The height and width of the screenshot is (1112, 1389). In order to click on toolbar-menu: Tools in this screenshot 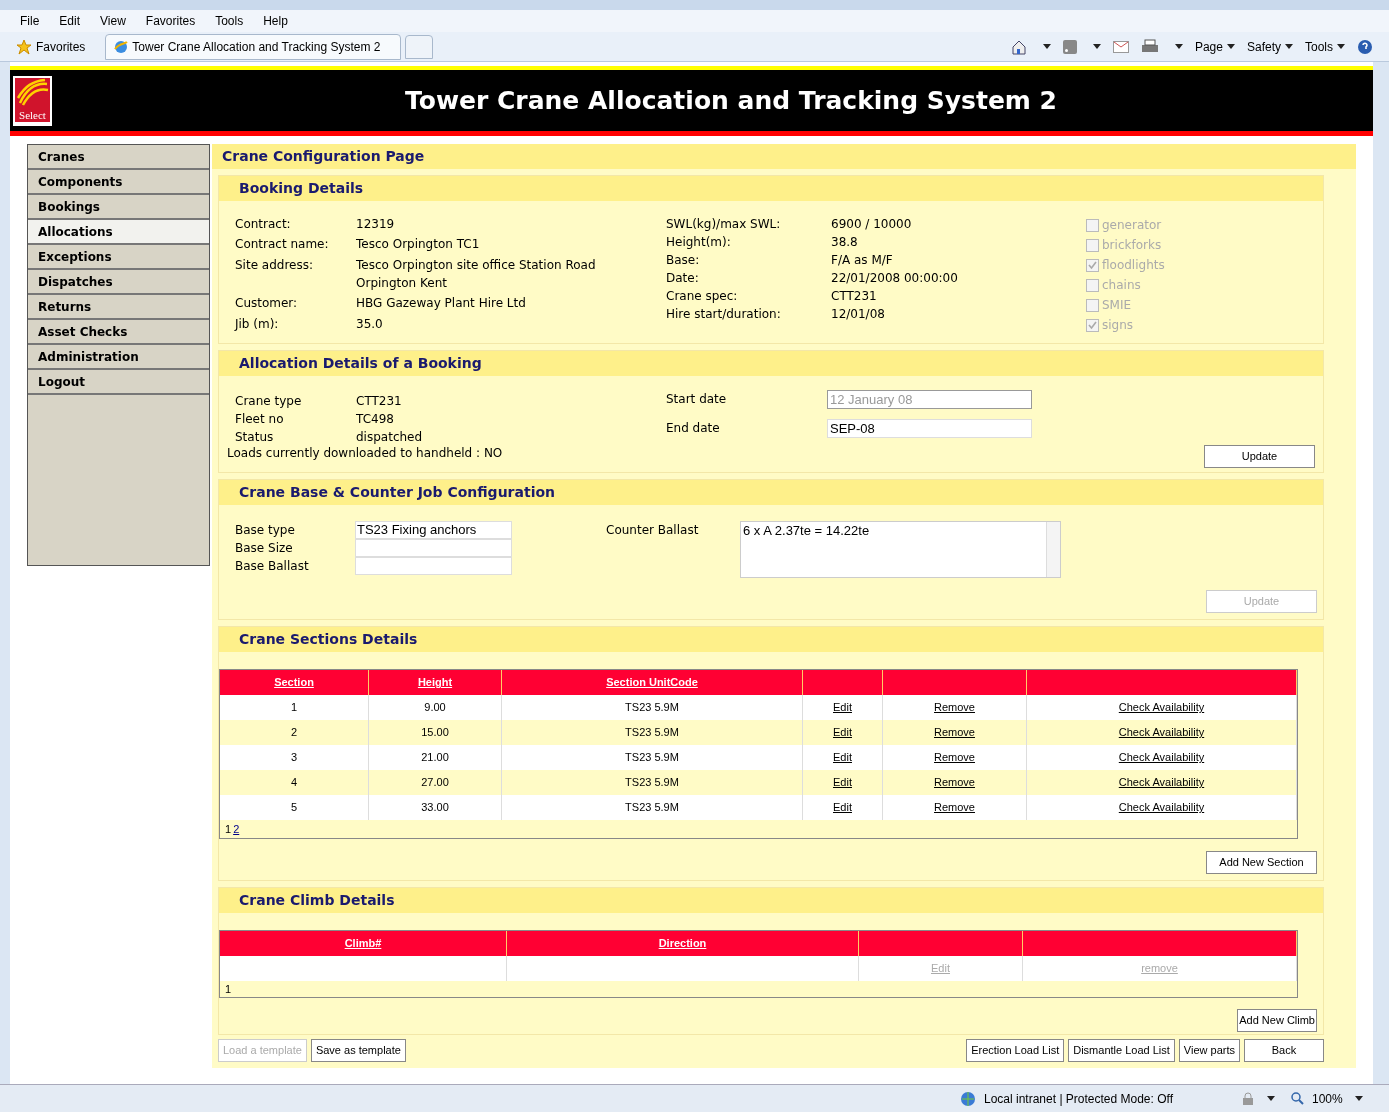, I will do `click(1325, 46)`.